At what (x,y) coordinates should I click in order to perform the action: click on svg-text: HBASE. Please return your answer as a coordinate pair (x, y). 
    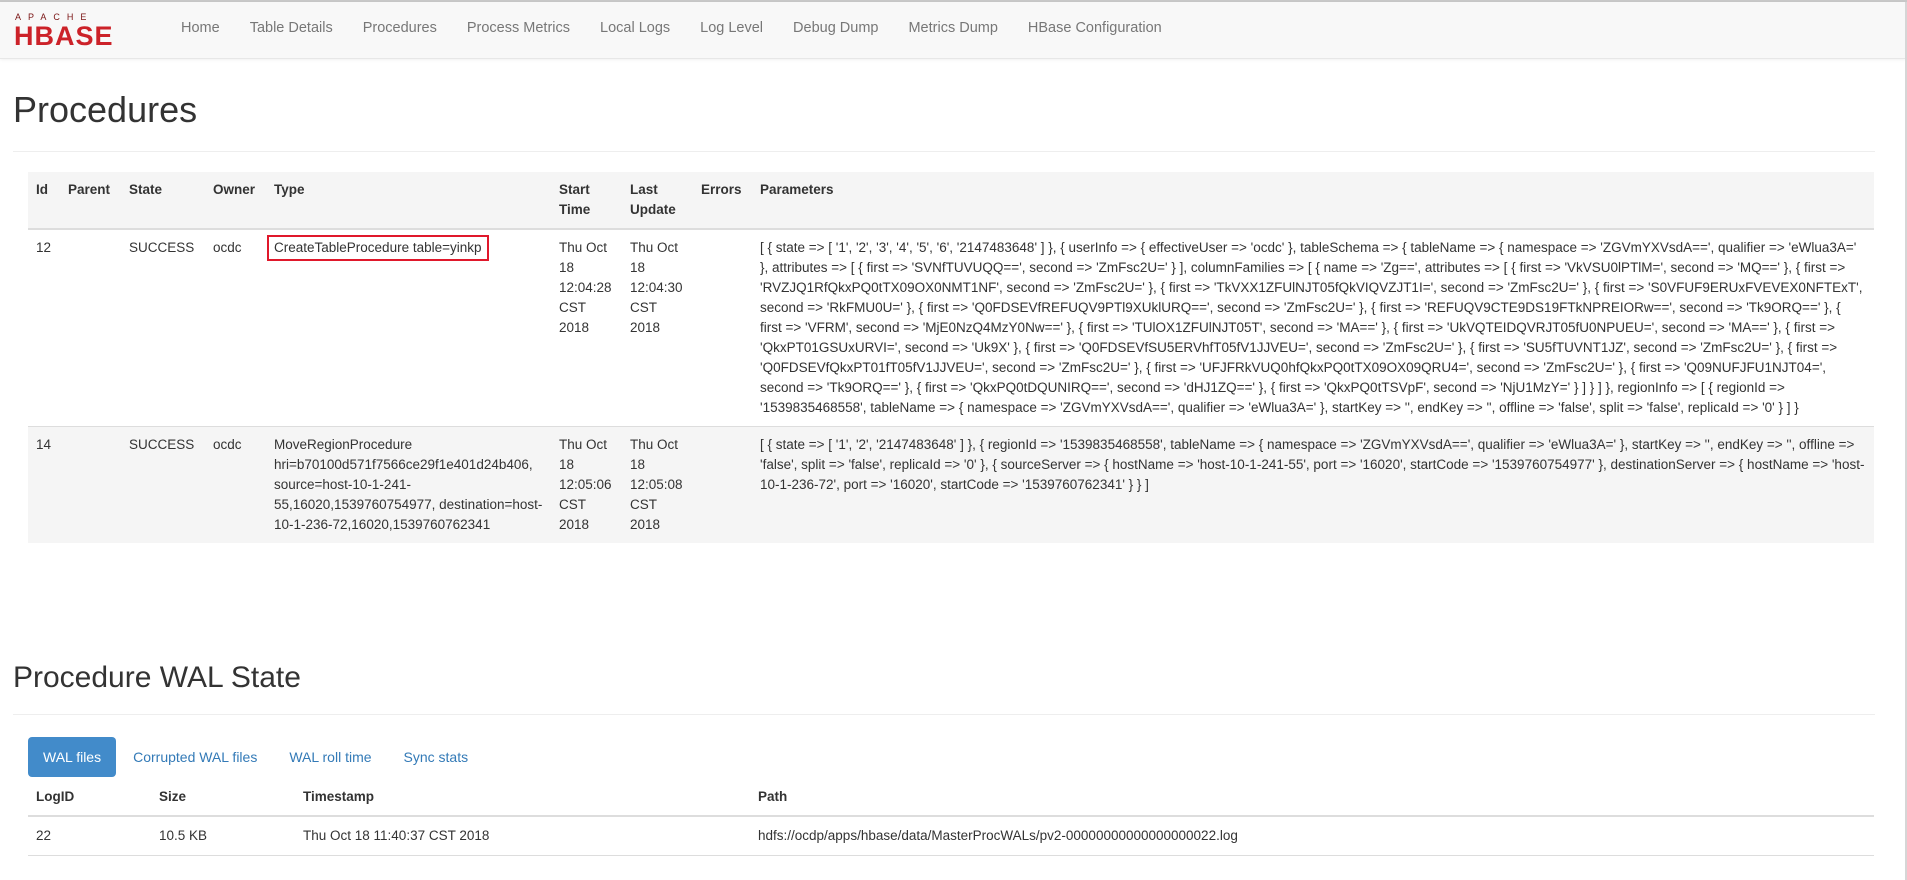
    Looking at the image, I should click on (64, 34).